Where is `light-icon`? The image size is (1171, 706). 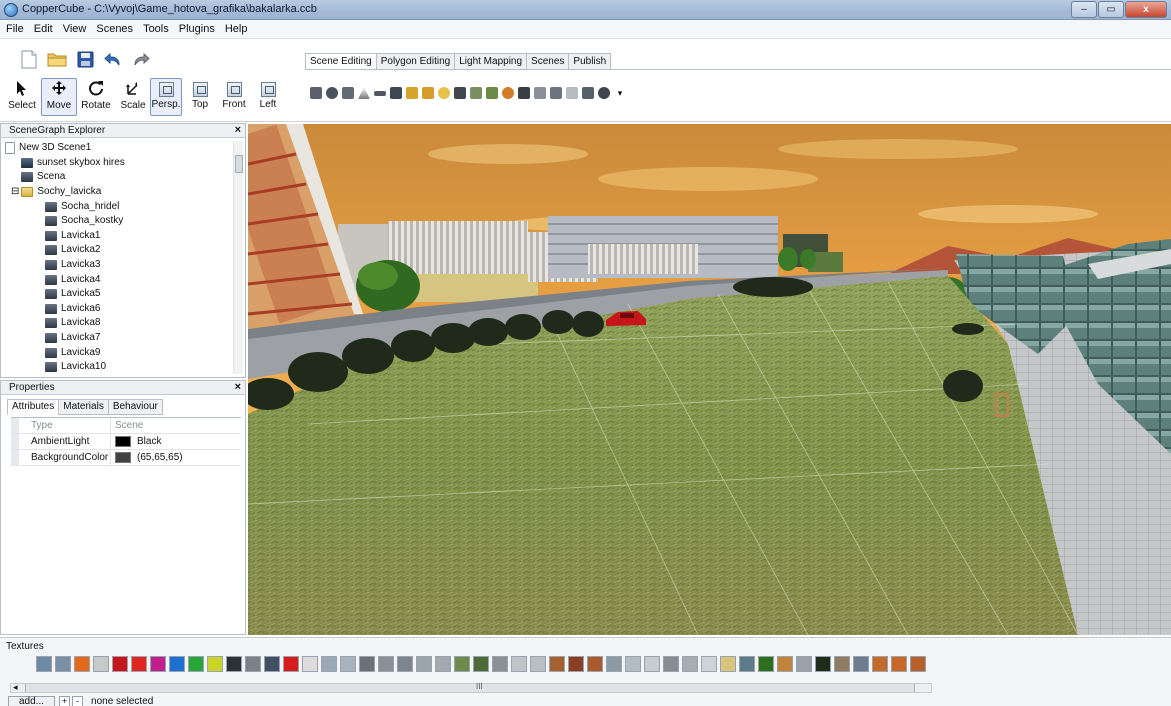
light-icon is located at coordinates (444, 93).